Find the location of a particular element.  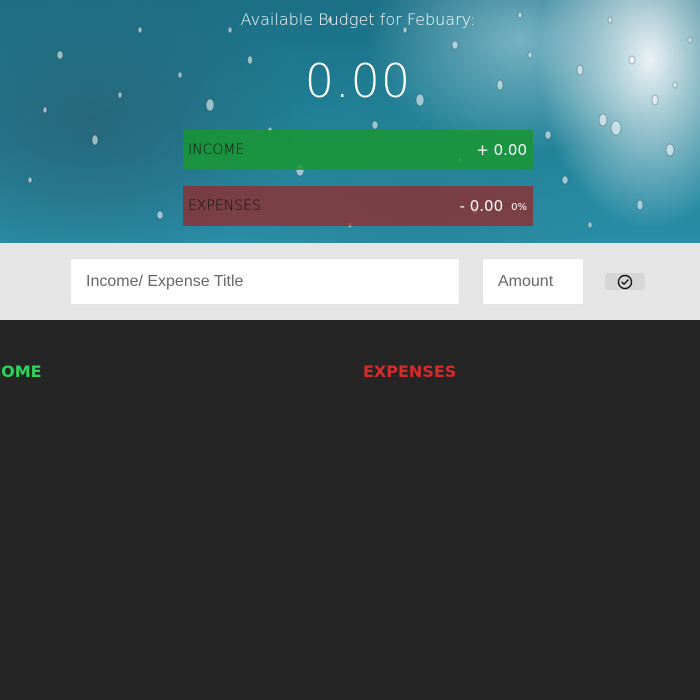

expenses-summary-label: Expenses is located at coordinates (224, 206).